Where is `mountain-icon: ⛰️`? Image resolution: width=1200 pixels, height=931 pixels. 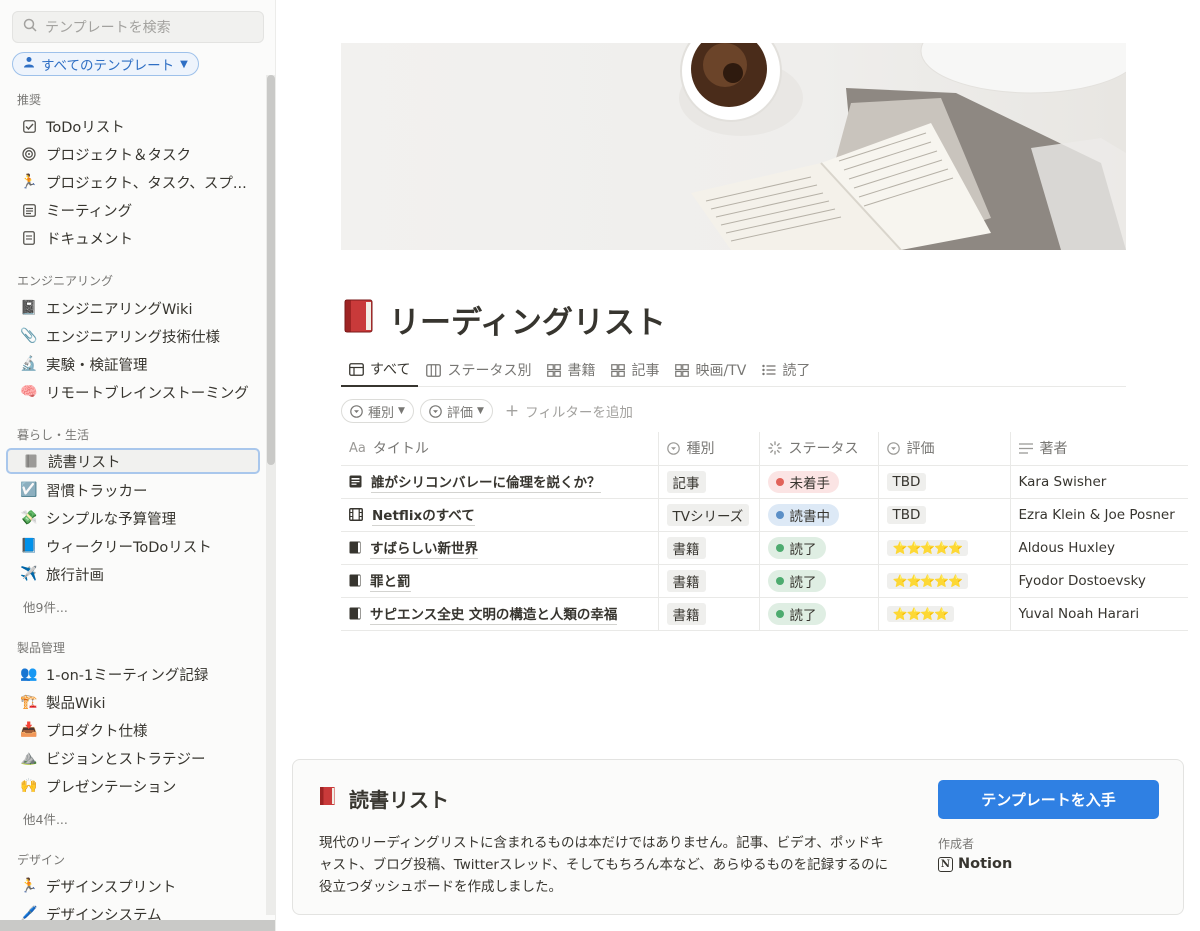 mountain-icon: ⛰️ is located at coordinates (29, 758).